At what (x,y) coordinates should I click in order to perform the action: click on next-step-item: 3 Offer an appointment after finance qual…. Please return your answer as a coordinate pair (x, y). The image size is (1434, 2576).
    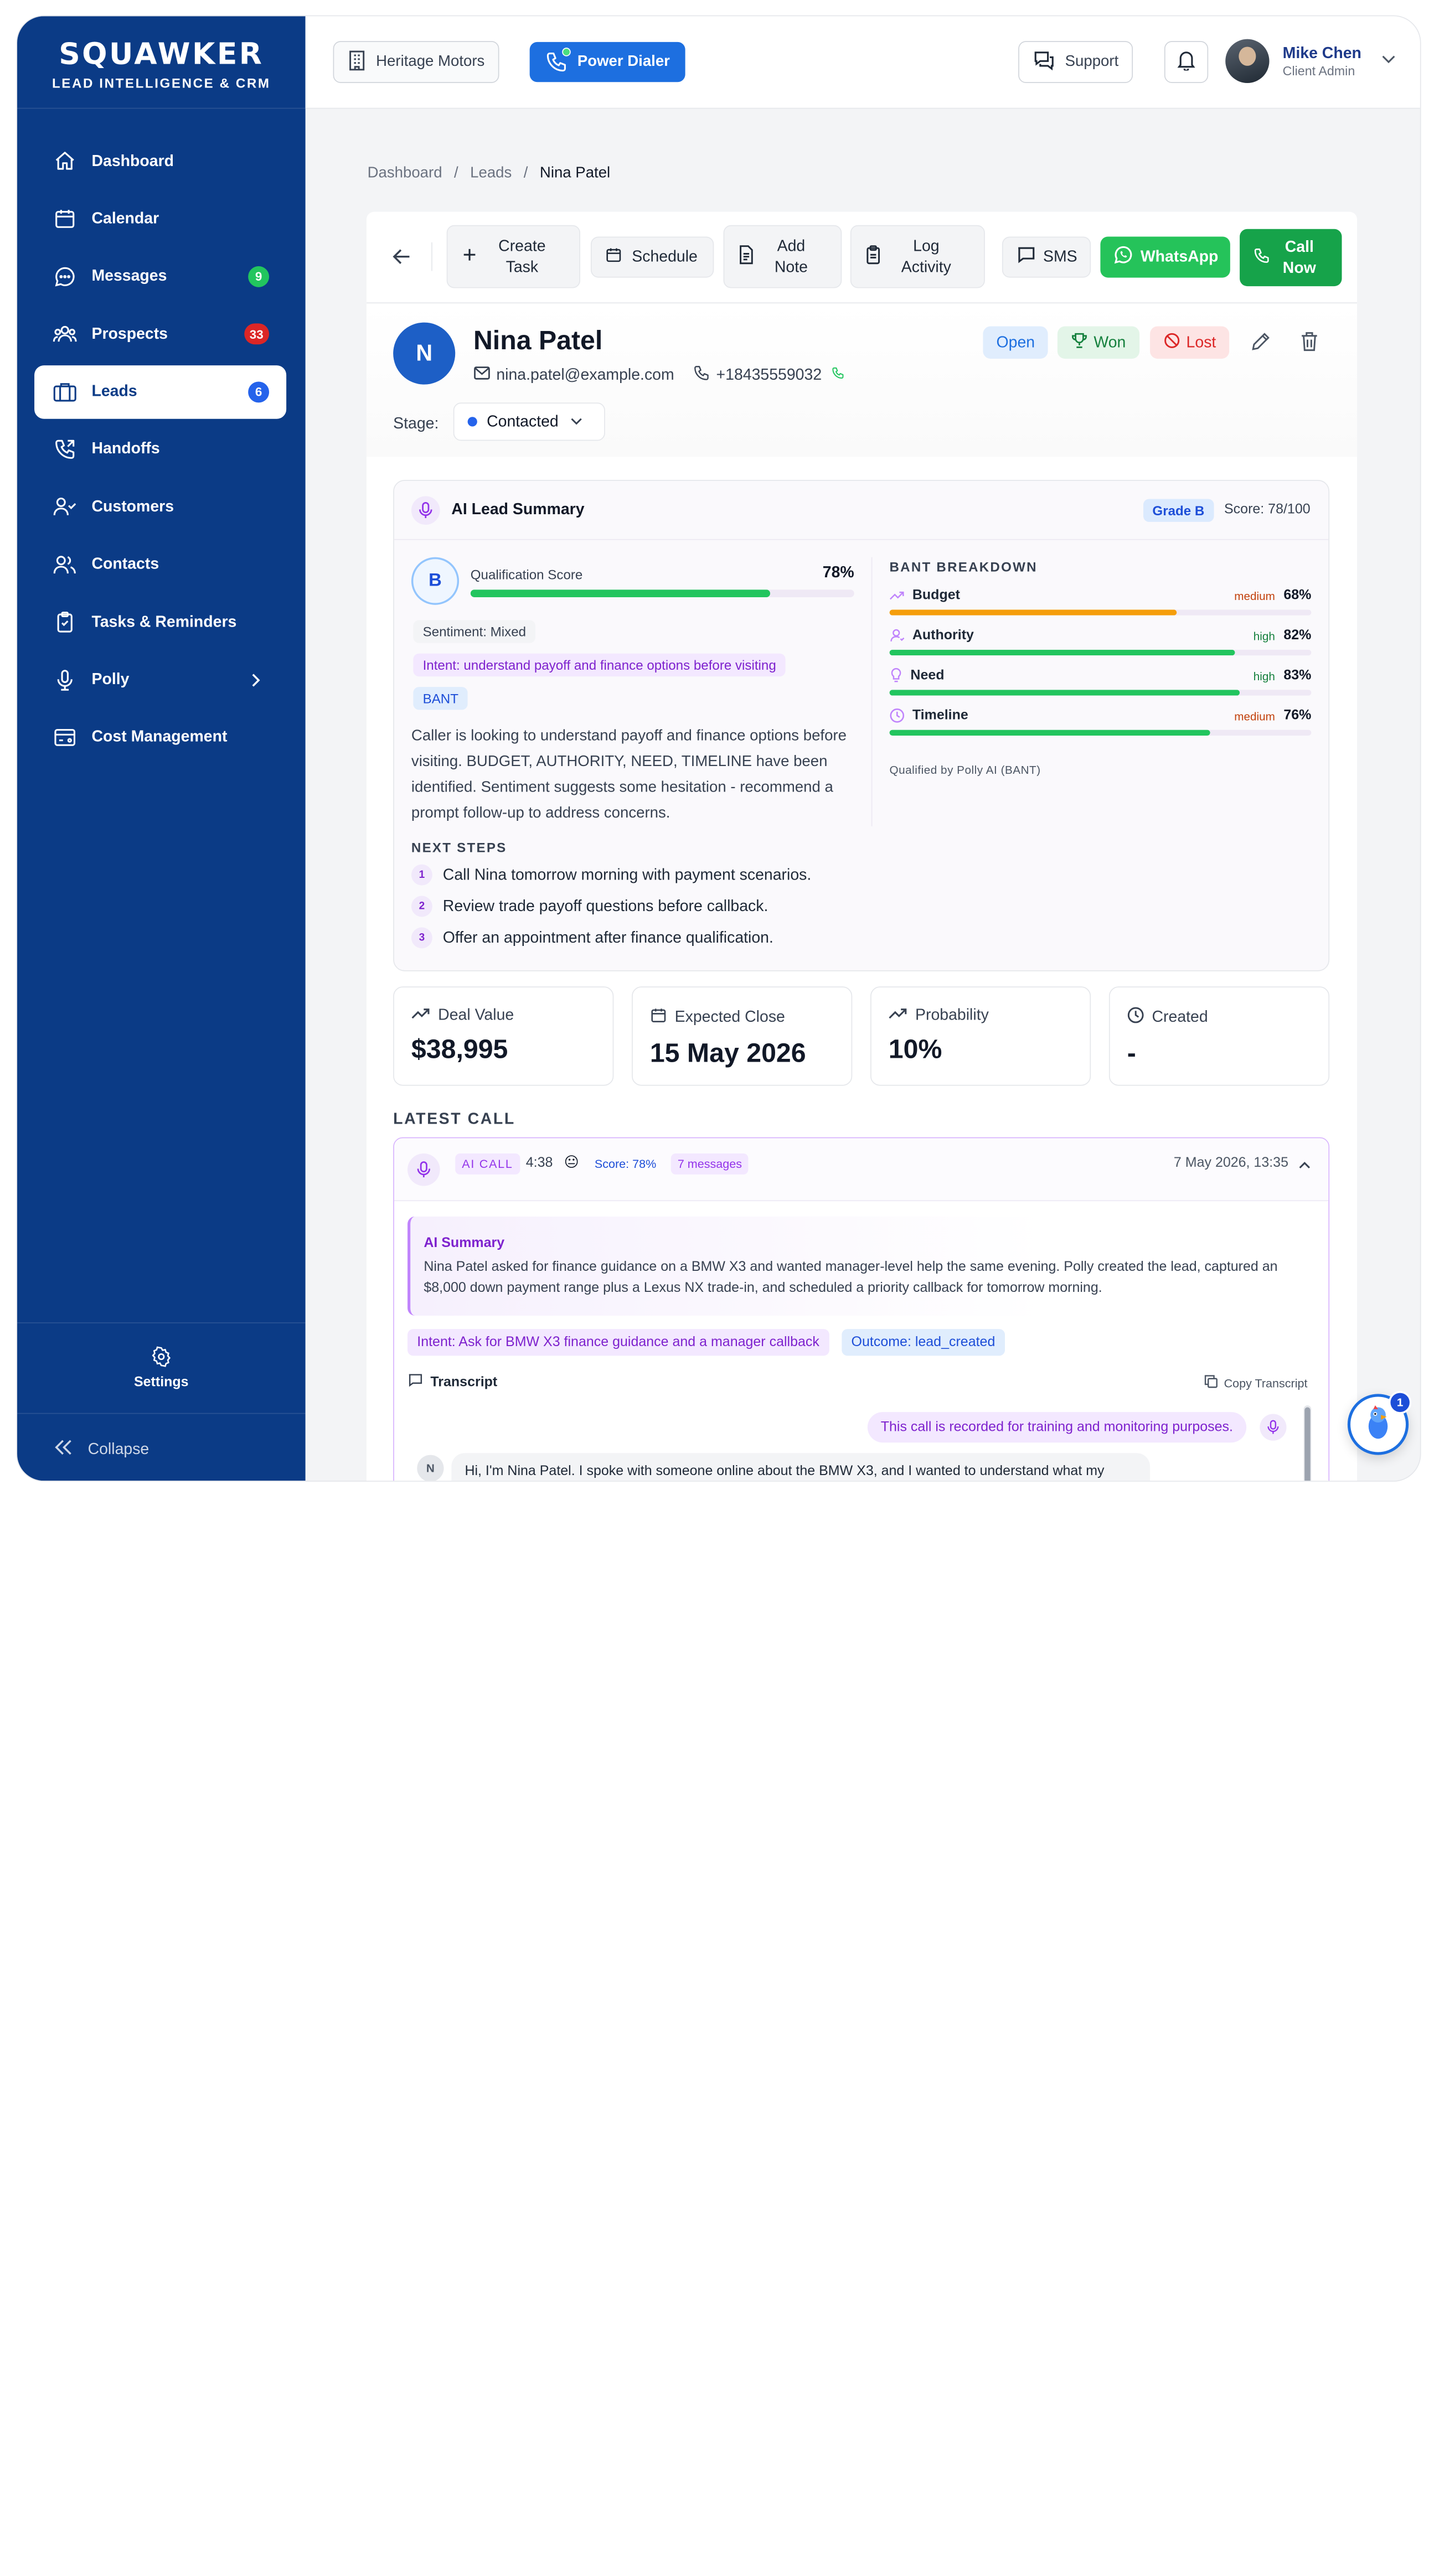
    Looking at the image, I should click on (632, 938).